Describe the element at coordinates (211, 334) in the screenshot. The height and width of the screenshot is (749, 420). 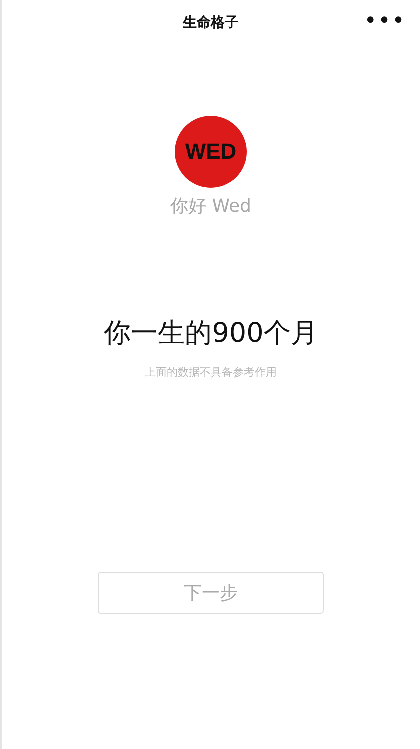
I see `headline: 你一生的900个月` at that location.